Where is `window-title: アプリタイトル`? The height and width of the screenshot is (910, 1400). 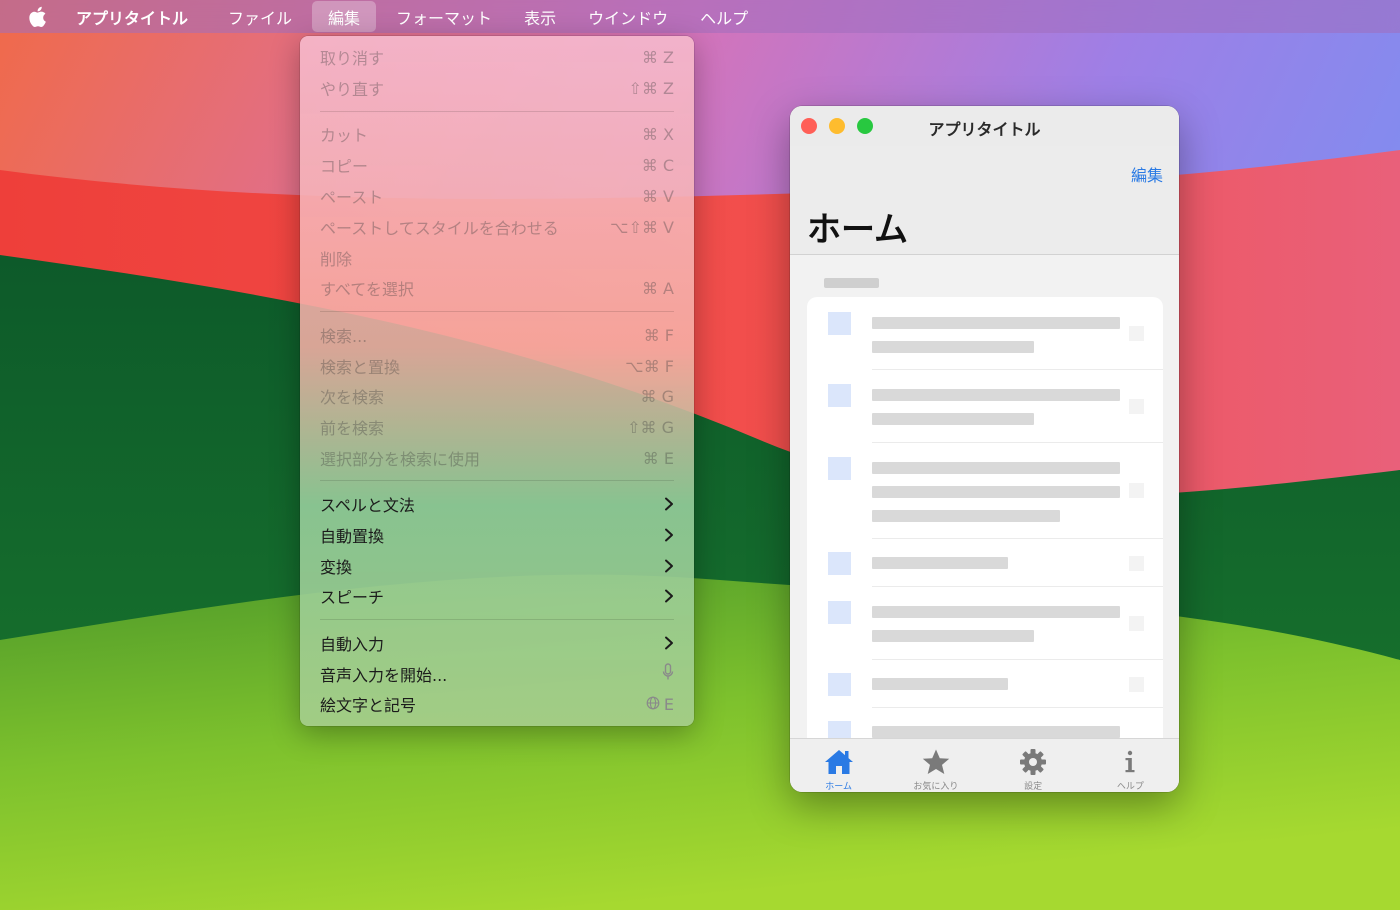
window-title: アプリタイトル is located at coordinates (984, 129).